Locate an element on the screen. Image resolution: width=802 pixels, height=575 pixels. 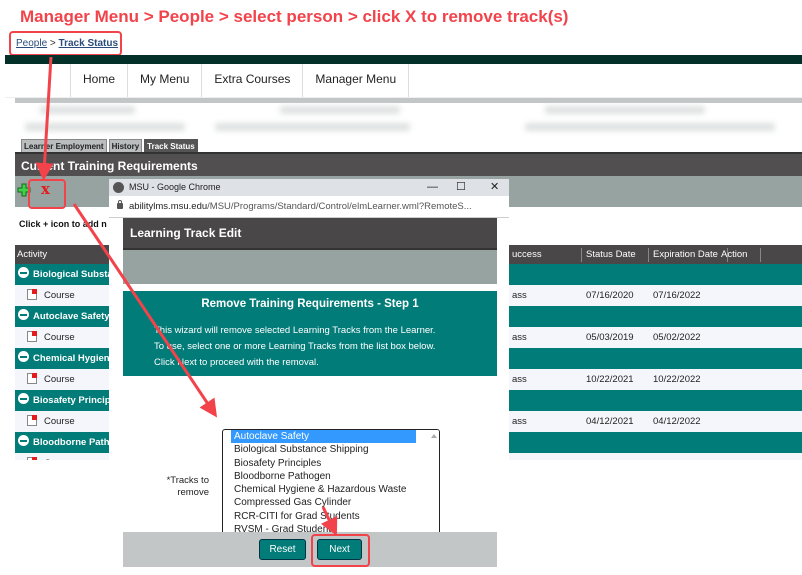
window-title: MSU - Google Chrome is located at coordinates (175, 187).